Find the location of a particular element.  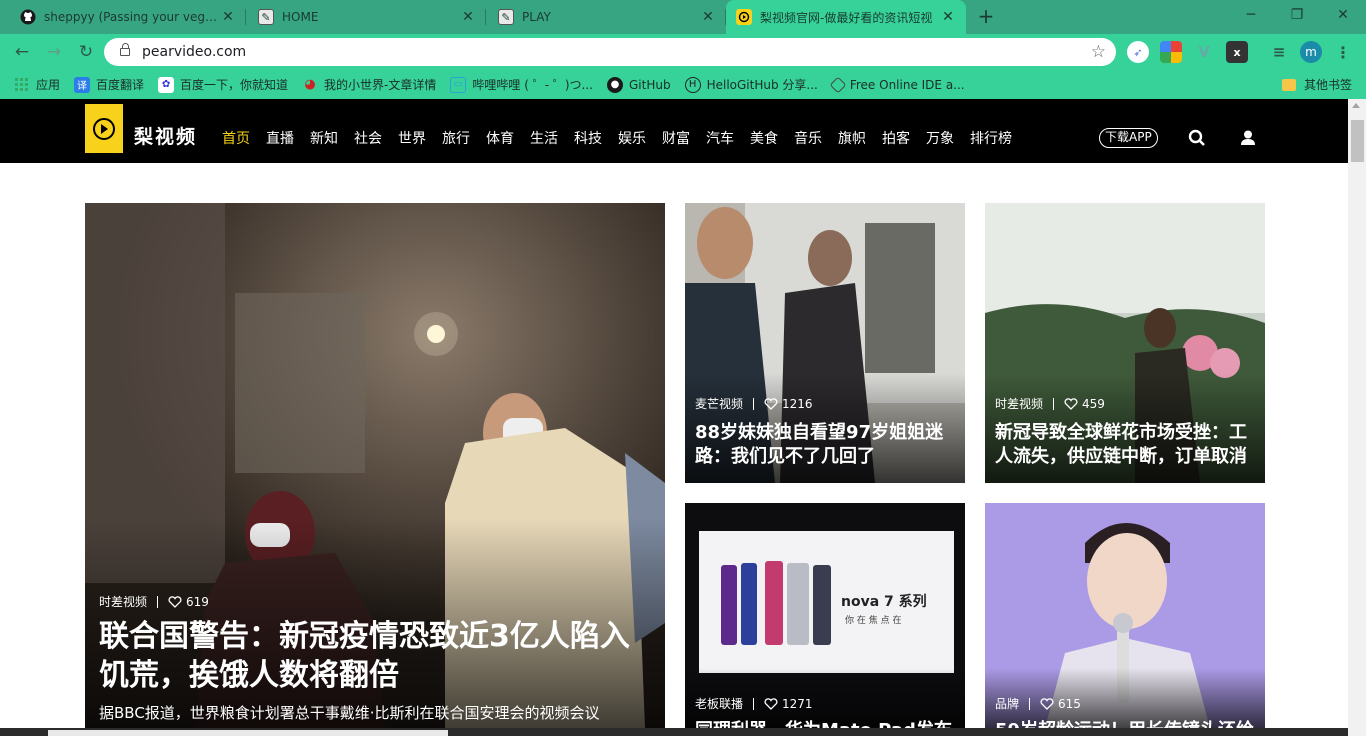

nav-item: 旗帜 is located at coordinates (852, 138).